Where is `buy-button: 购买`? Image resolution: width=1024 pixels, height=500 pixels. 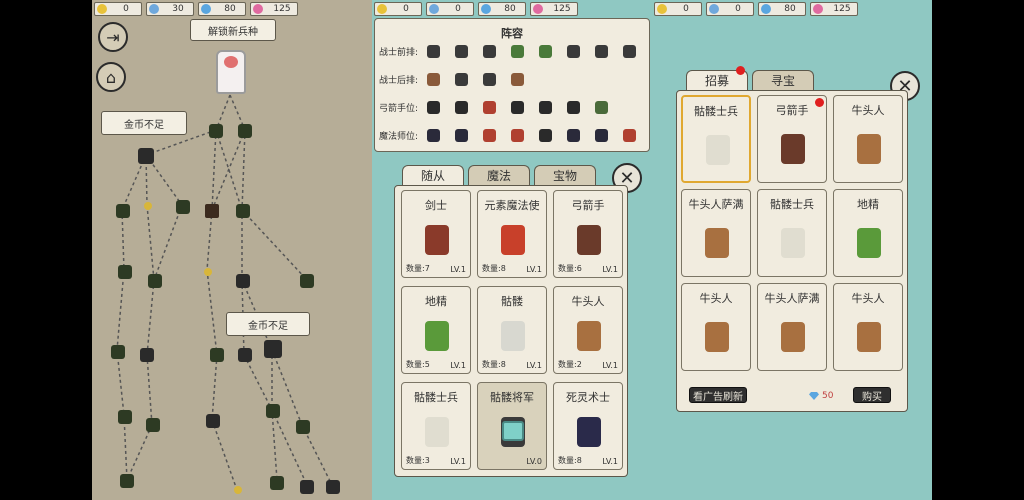 buy-button: 购买 is located at coordinates (872, 395).